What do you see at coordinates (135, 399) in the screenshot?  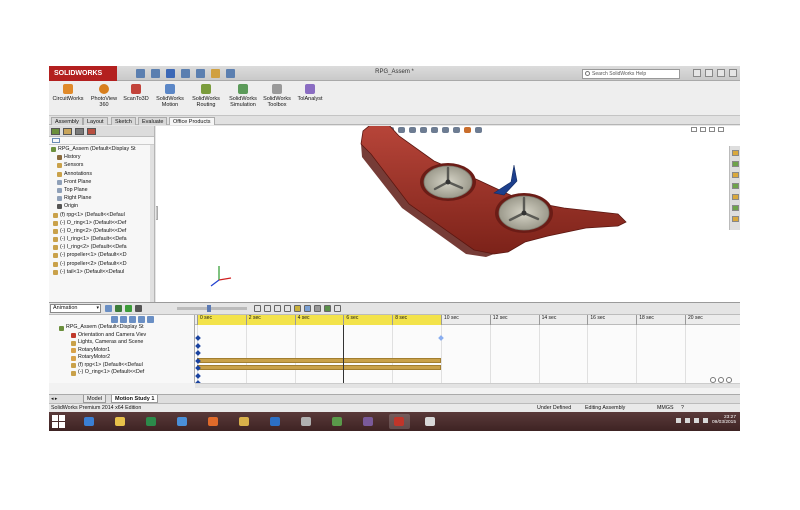 I see `tab-motion-study-1: Motion Study 1` at bounding box center [135, 399].